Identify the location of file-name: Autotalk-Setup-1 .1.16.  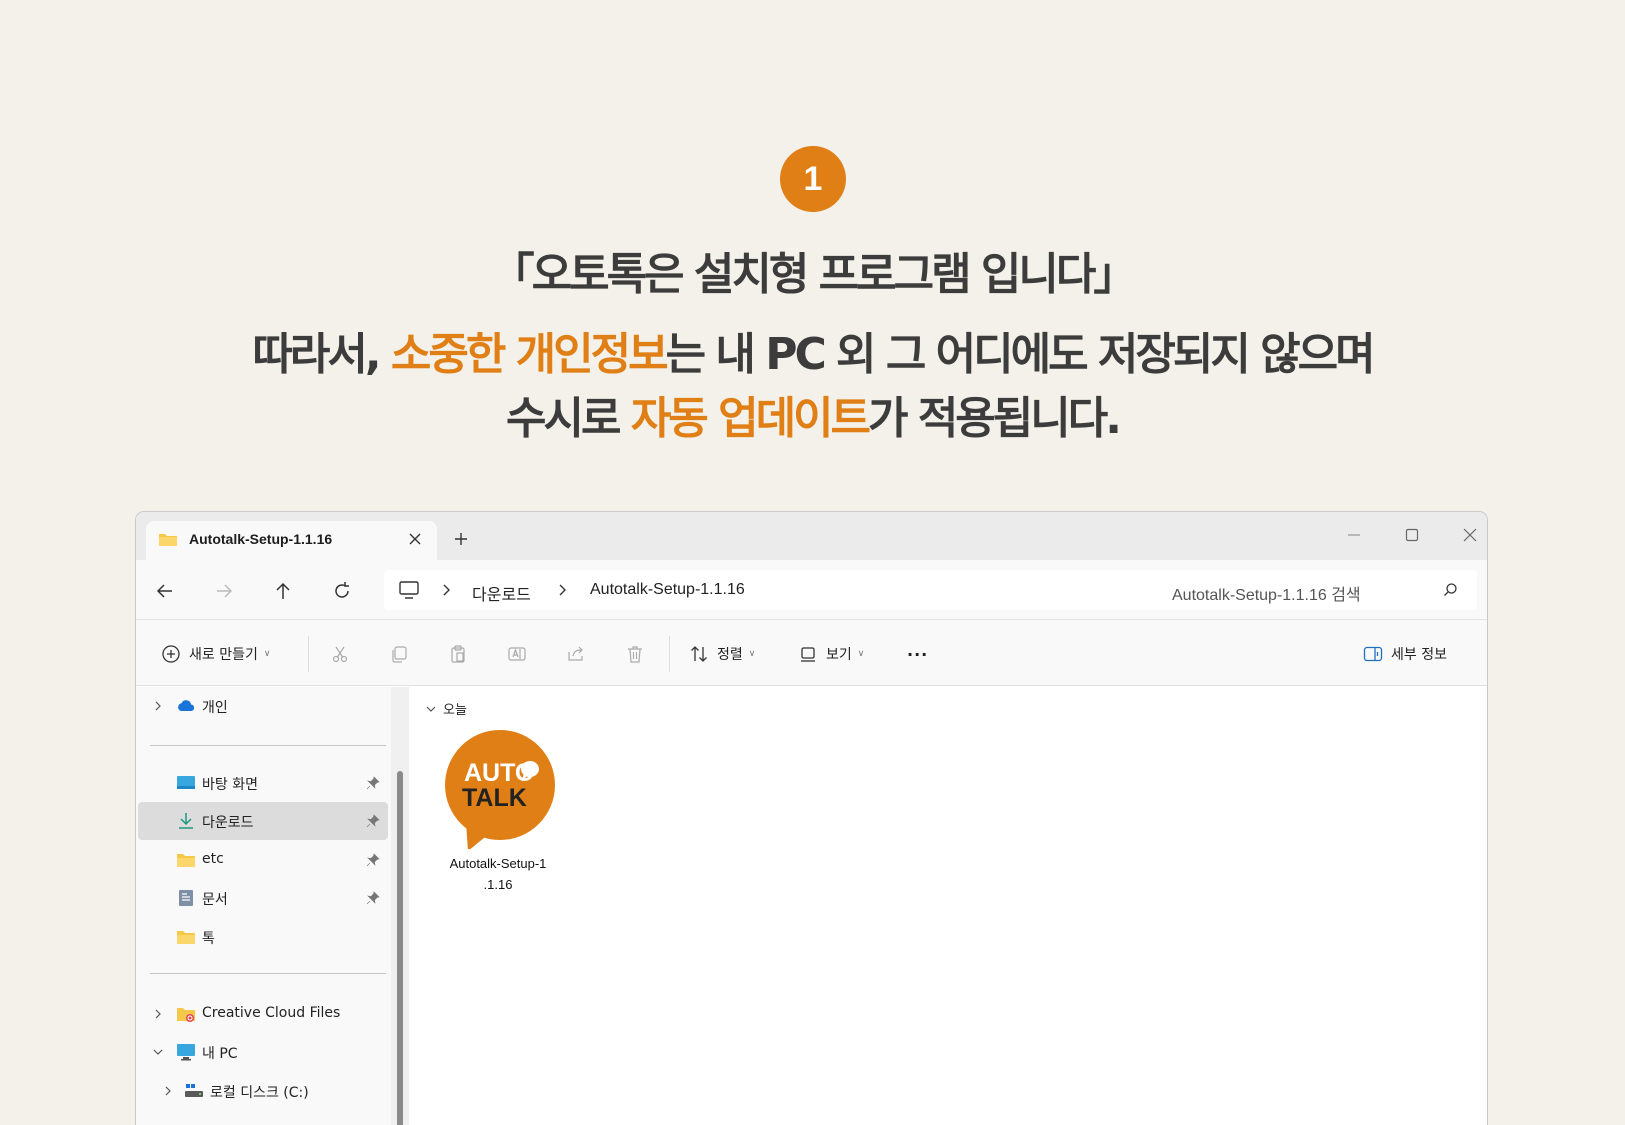
(498, 874).